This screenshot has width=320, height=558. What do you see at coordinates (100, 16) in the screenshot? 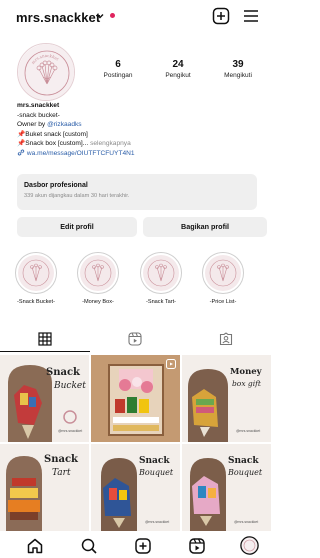
I see `chevron-down-icon` at bounding box center [100, 16].